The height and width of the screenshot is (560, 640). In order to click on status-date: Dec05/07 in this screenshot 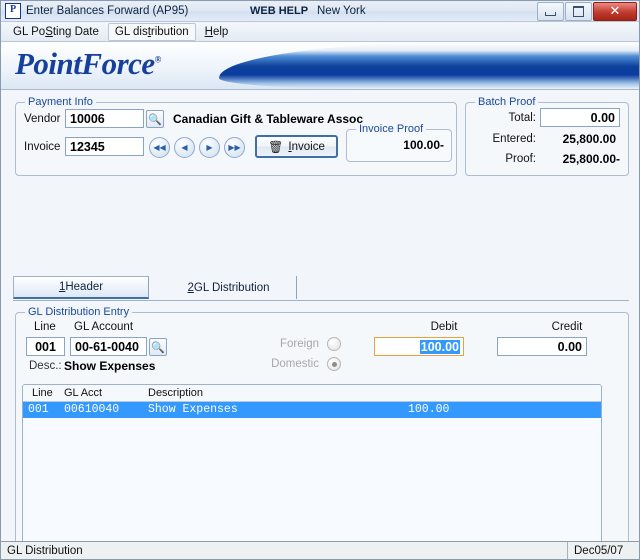, I will do `click(603, 550)`.